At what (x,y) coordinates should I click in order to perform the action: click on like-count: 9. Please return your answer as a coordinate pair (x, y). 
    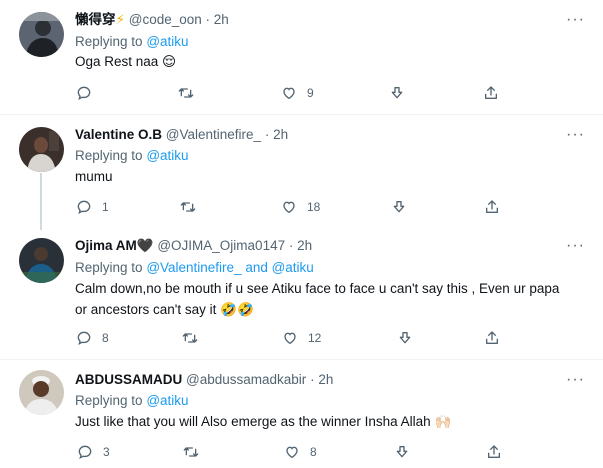
    Looking at the image, I should click on (310, 93).